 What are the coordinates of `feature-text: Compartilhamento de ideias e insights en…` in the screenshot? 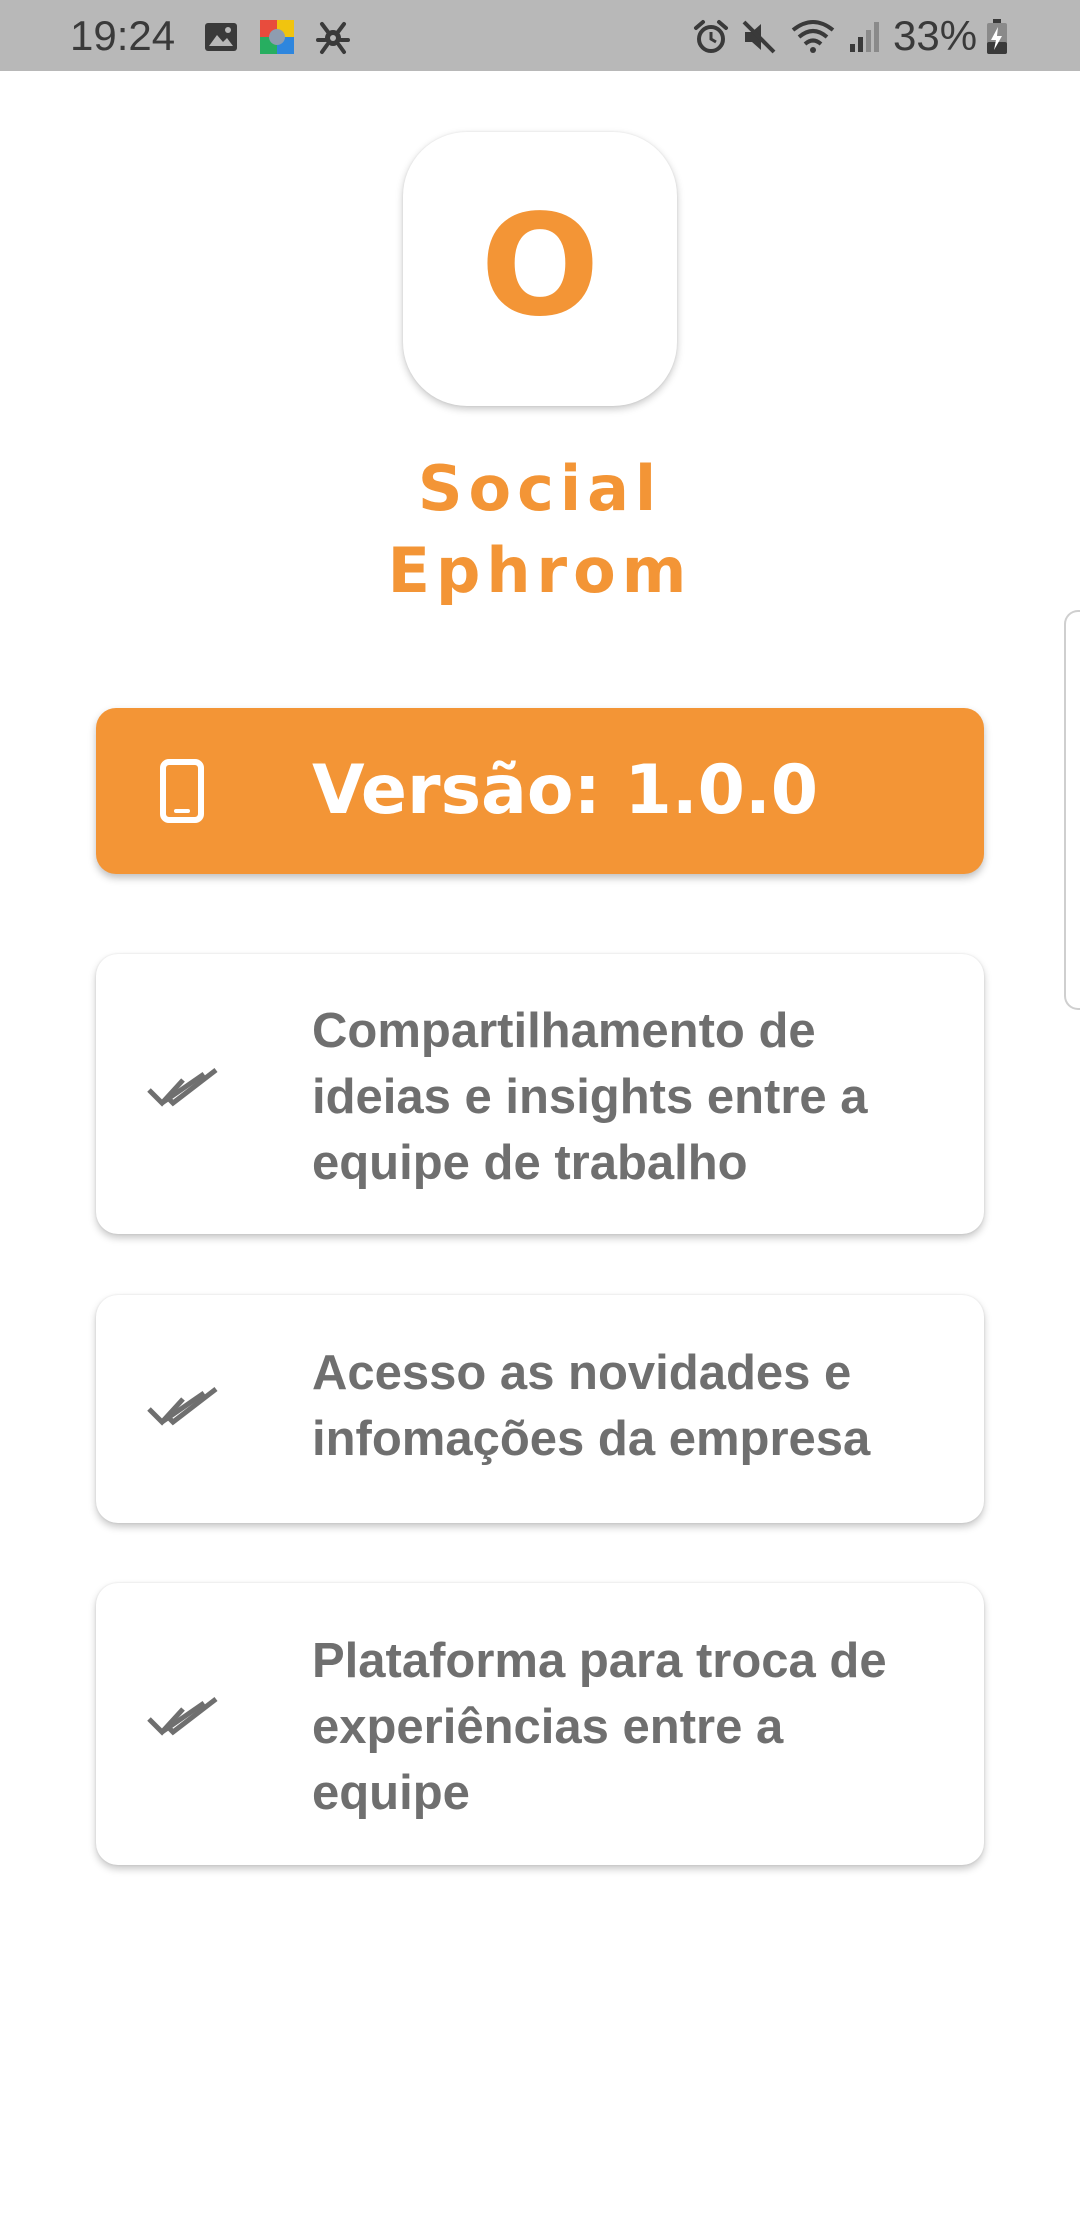 It's located at (590, 1097).